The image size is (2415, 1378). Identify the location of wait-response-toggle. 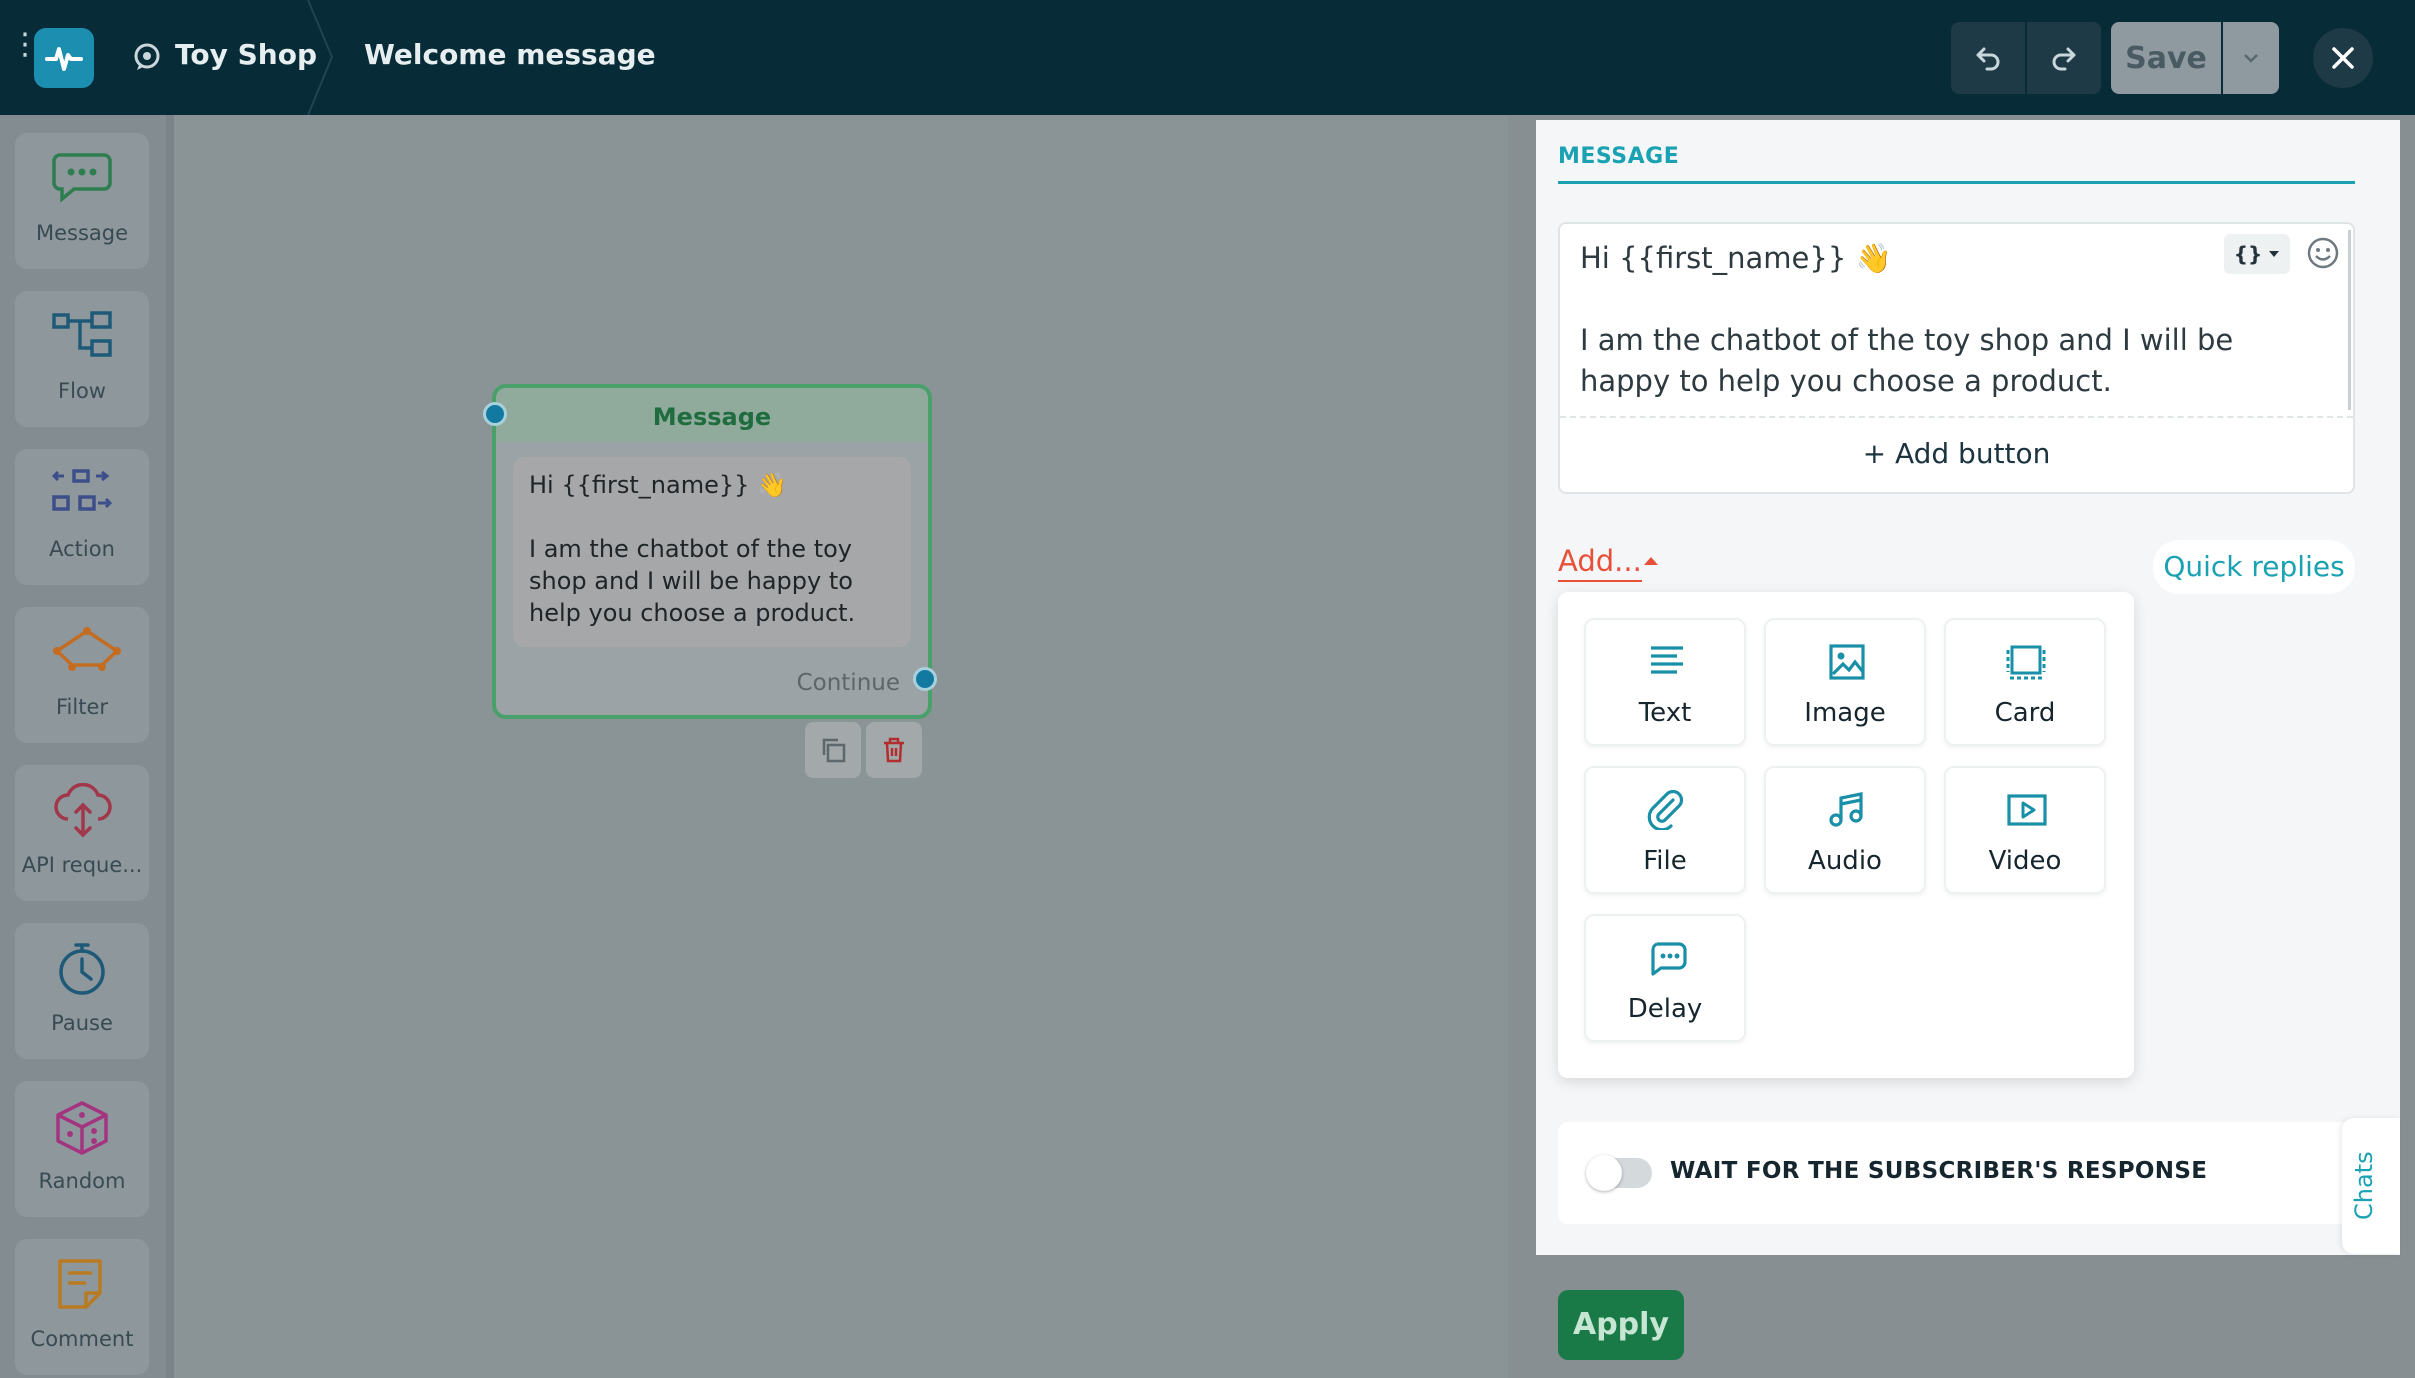
(1619, 1173).